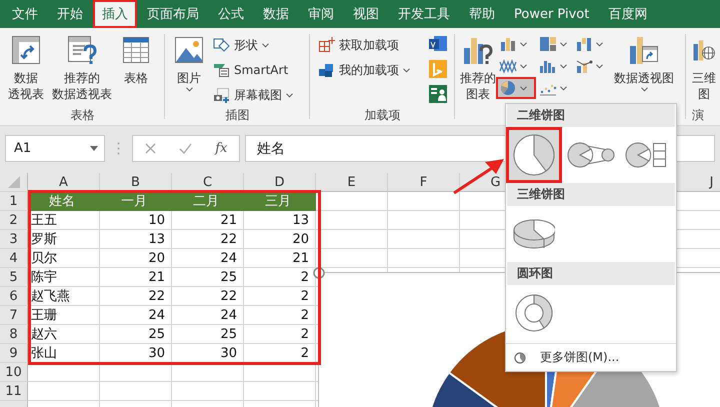  I want to click on group-label: 插图, so click(237, 115).